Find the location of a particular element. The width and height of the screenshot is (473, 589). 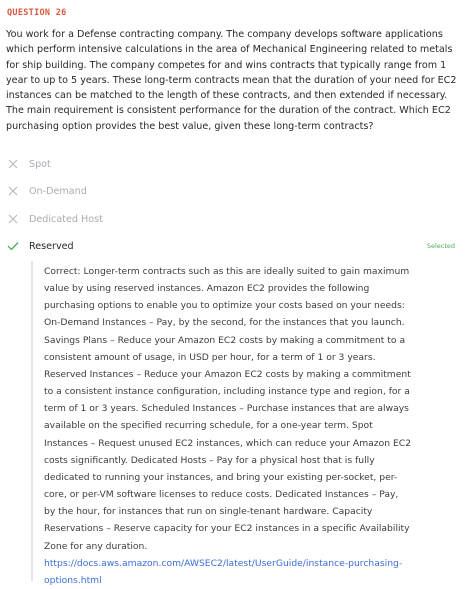

option-label: Dedicated Host is located at coordinates (66, 219).